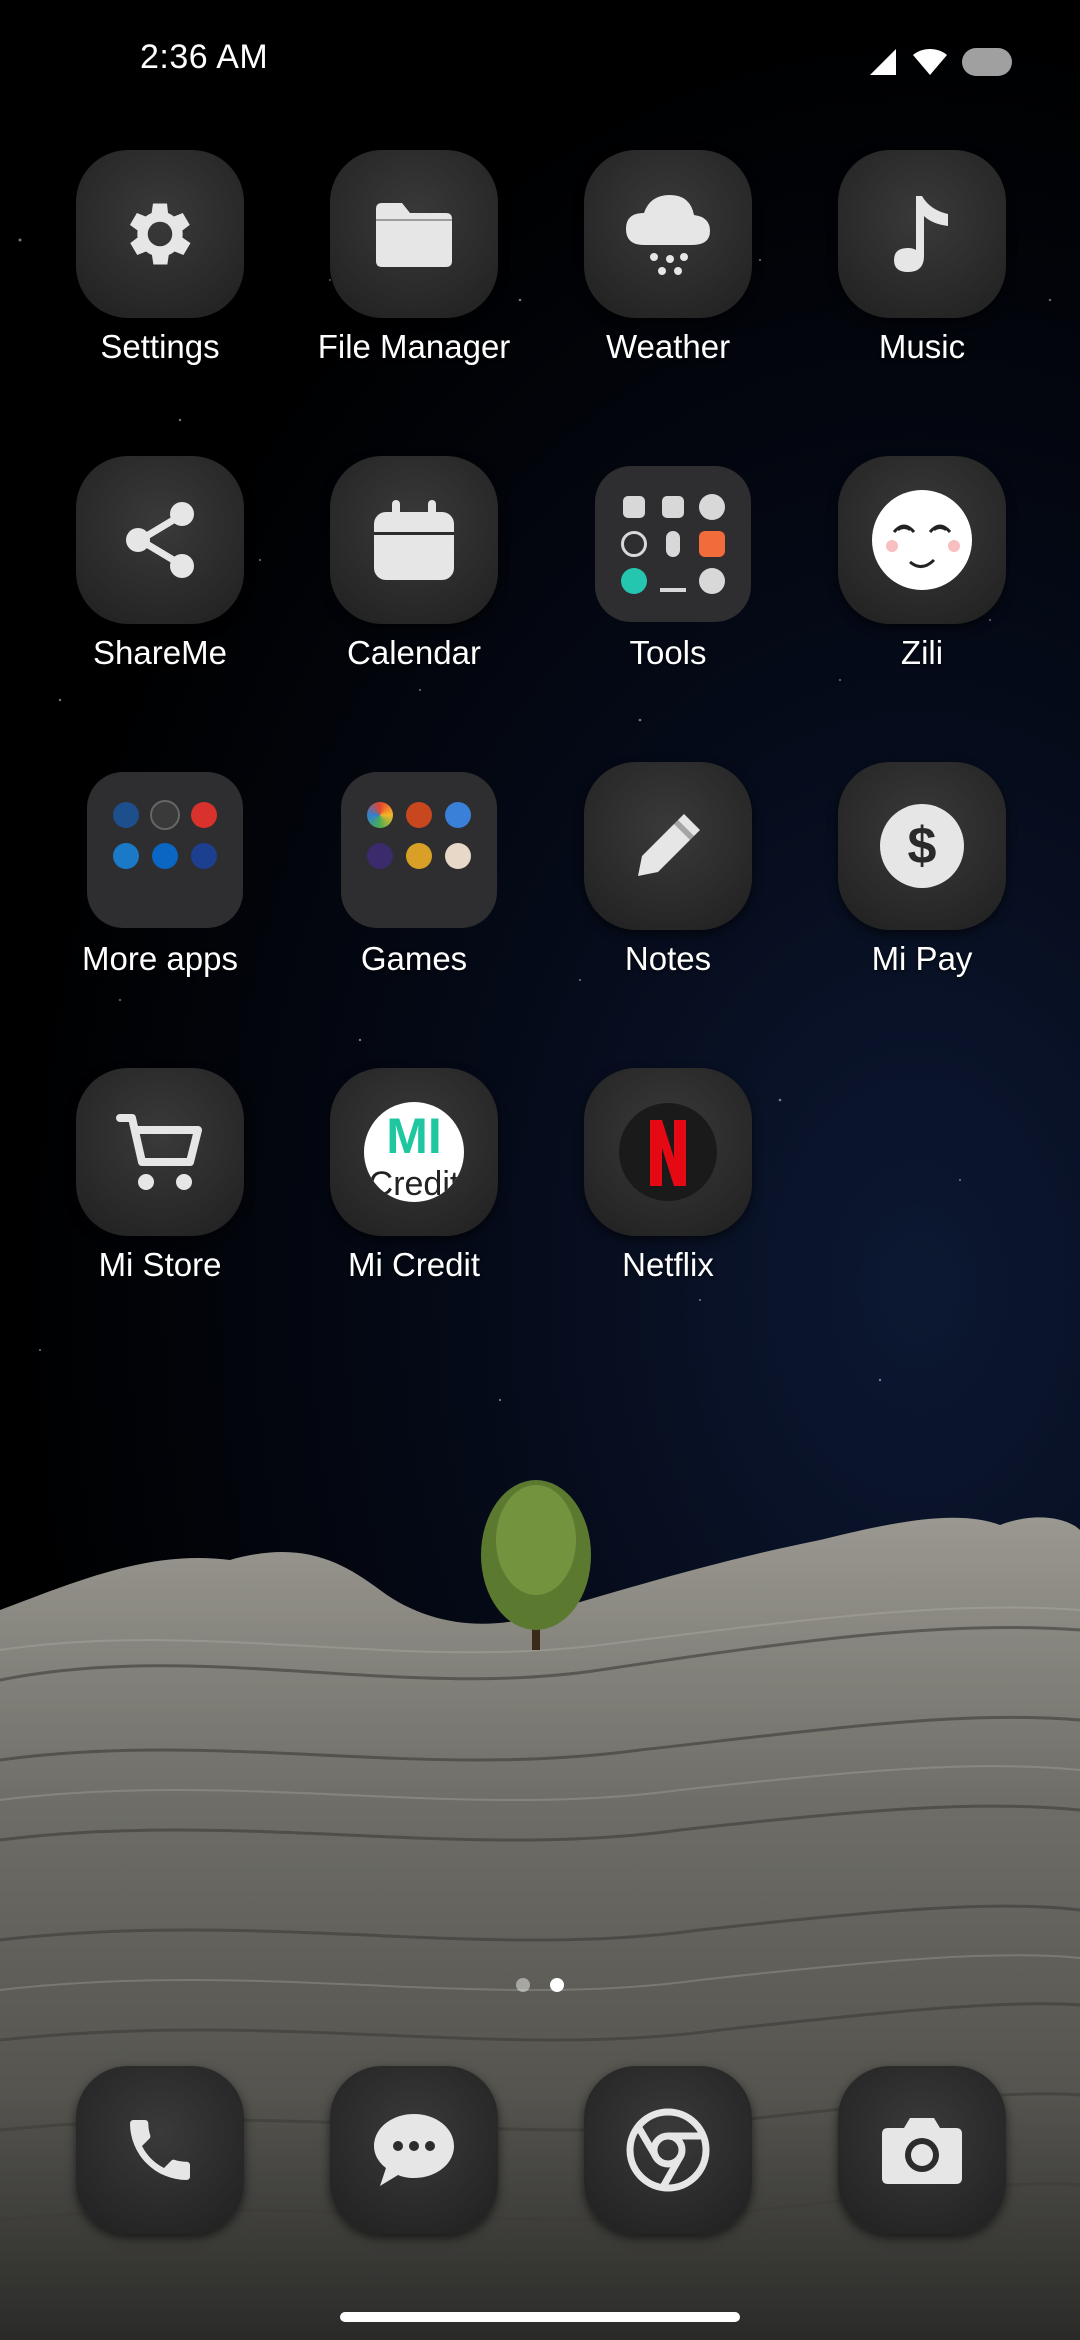 This screenshot has height=2340, width=1080. I want to click on app-zili: Zili, so click(922, 576).